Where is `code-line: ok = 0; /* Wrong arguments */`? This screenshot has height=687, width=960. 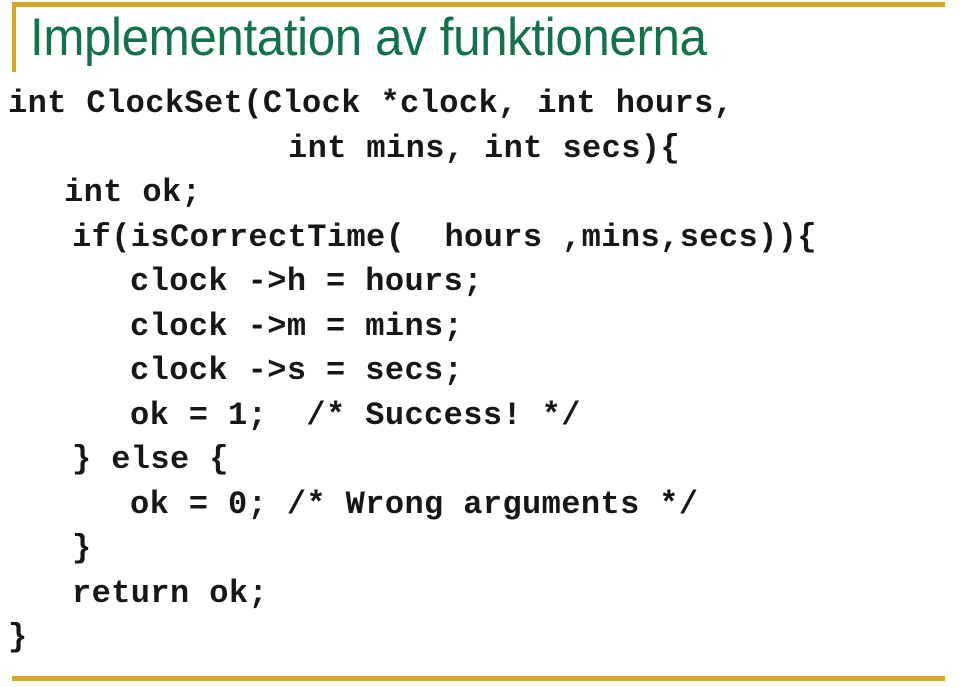 code-line: ok = 0; /* Wrong arguments */ is located at coordinates (480, 505).